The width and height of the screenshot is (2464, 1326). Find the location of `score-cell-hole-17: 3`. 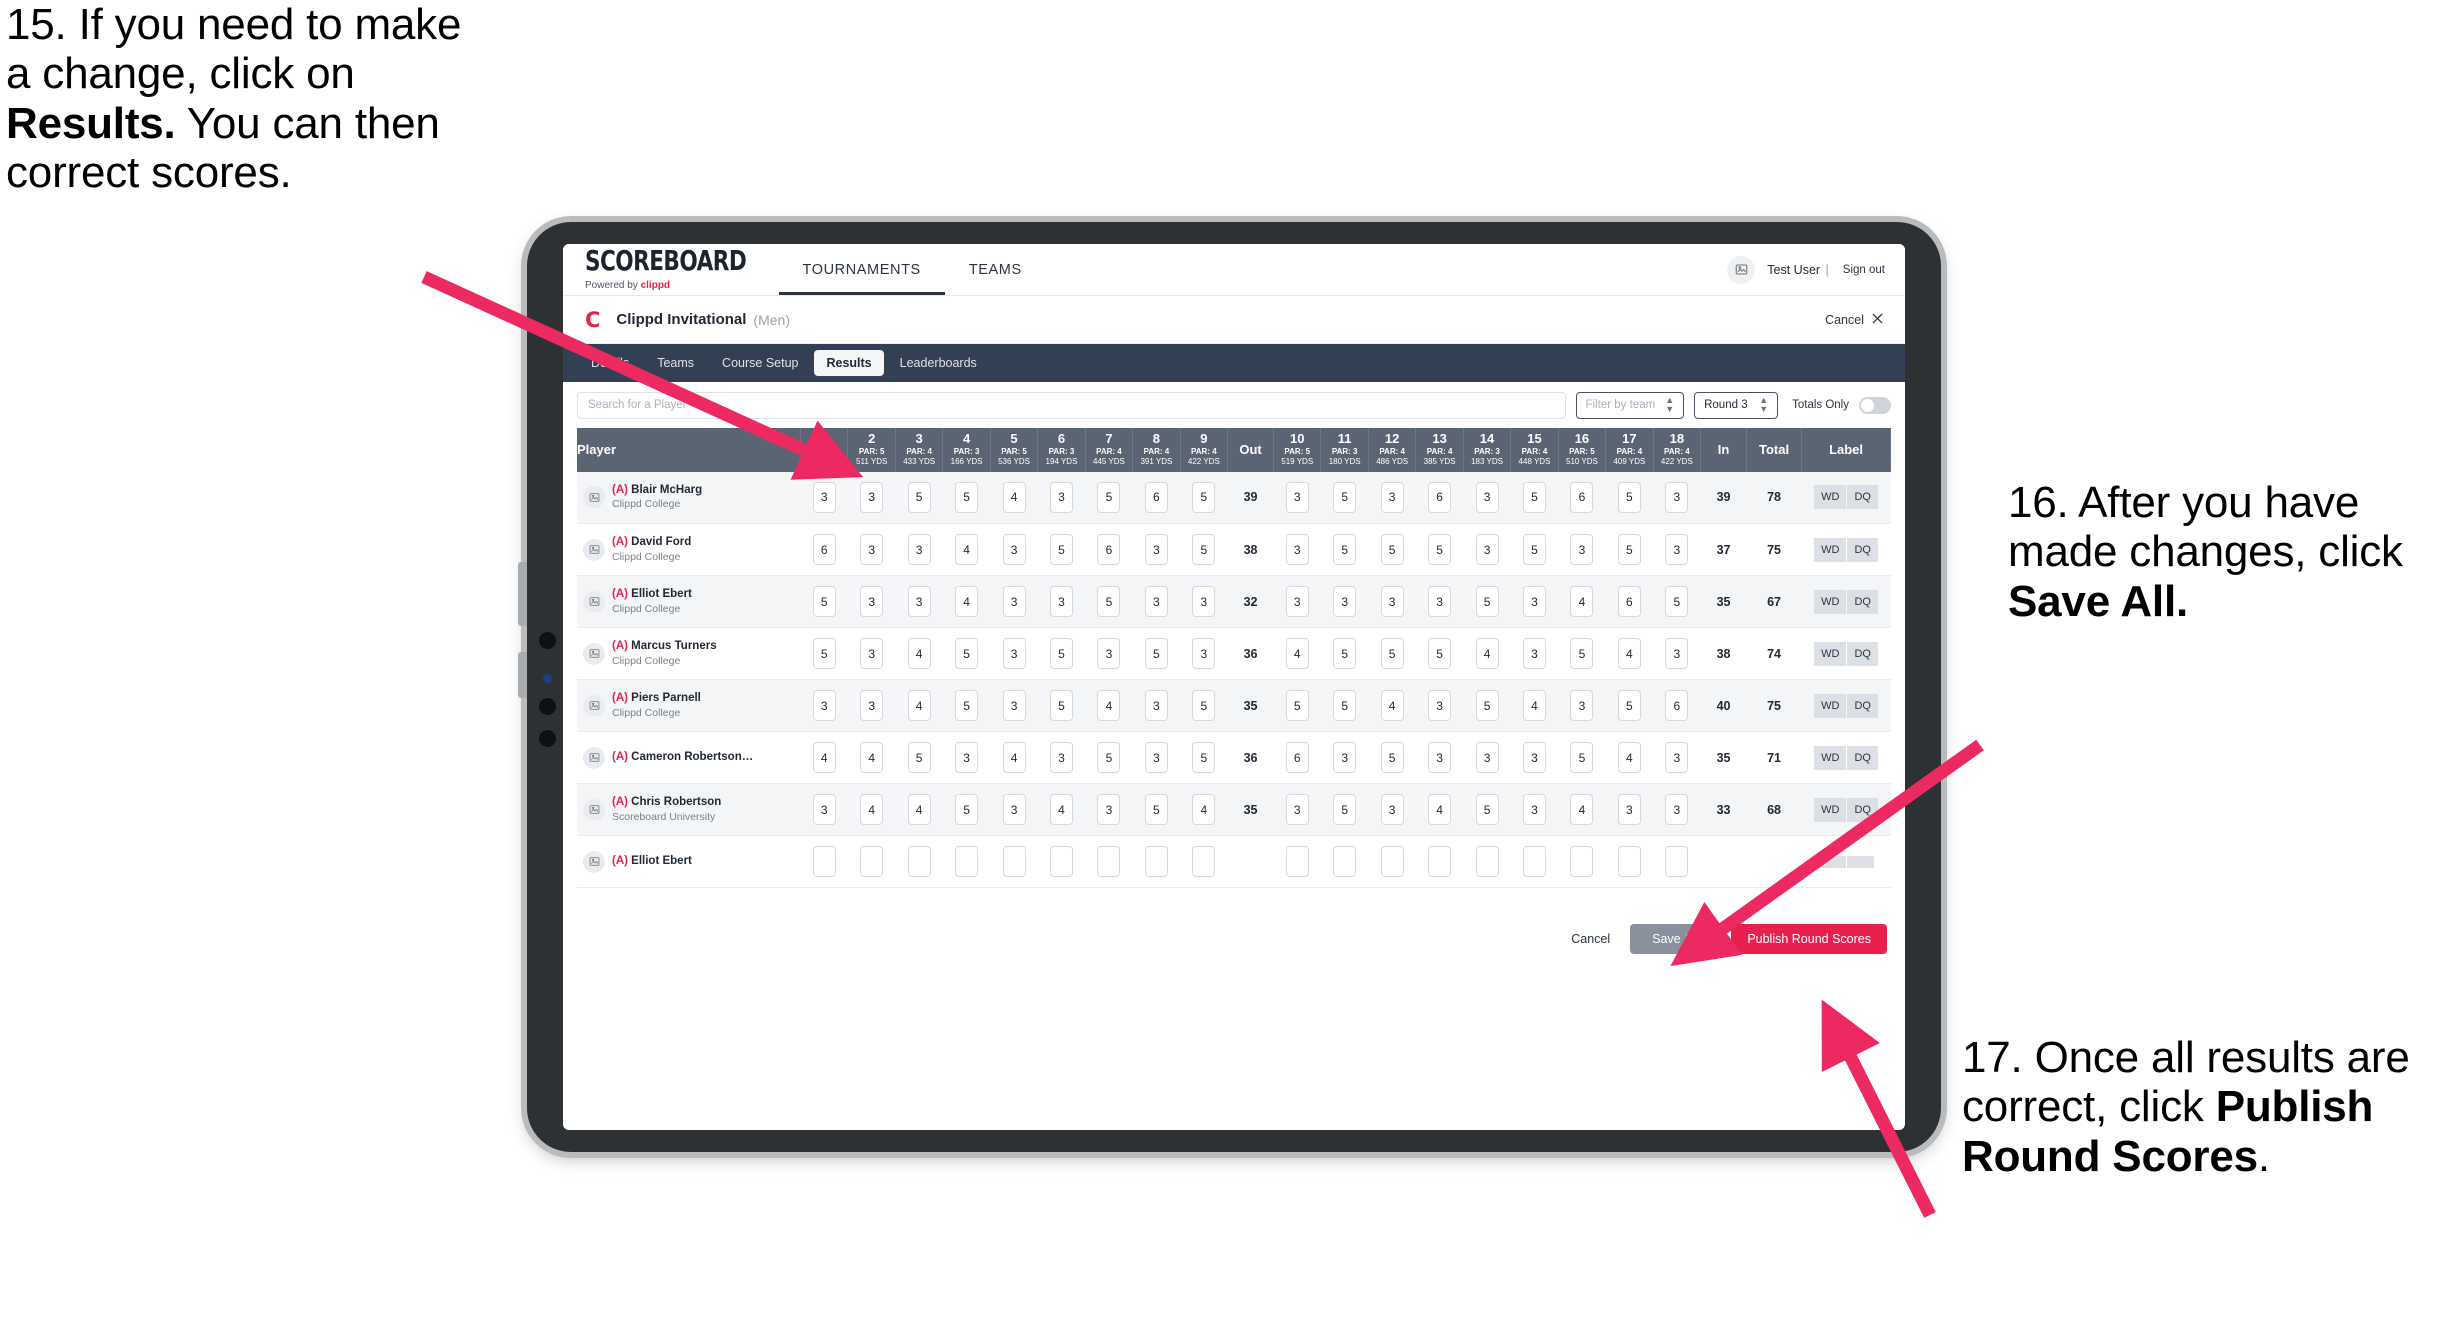

score-cell-hole-17: 3 is located at coordinates (1629, 810).